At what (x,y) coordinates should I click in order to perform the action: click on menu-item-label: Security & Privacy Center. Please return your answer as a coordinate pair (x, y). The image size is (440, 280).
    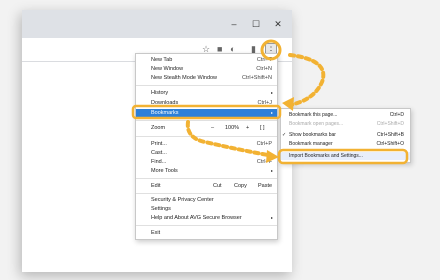
    Looking at the image, I should click on (182, 200).